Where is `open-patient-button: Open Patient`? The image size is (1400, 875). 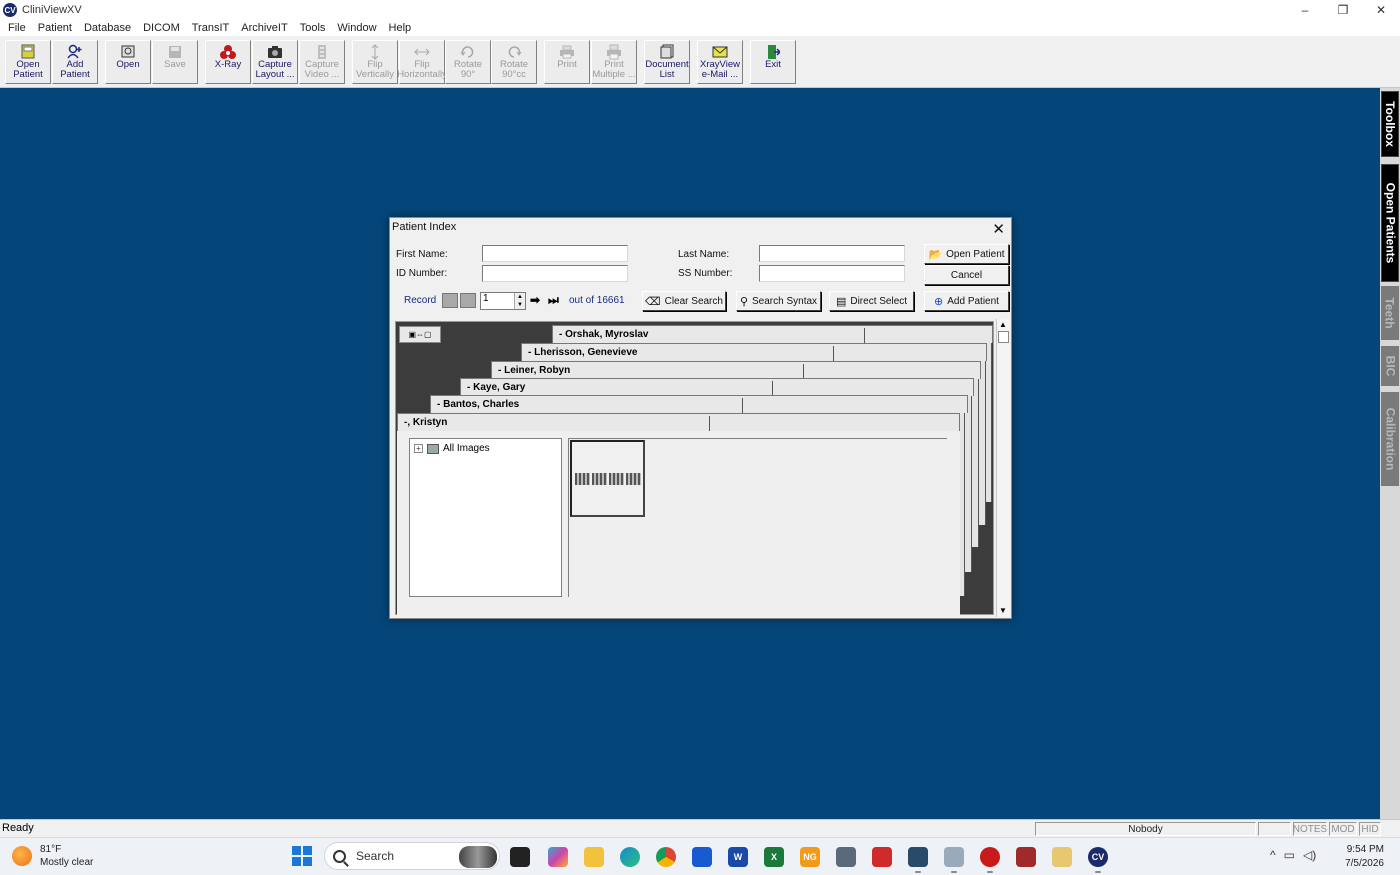
open-patient-button: Open Patient is located at coordinates (28, 62).